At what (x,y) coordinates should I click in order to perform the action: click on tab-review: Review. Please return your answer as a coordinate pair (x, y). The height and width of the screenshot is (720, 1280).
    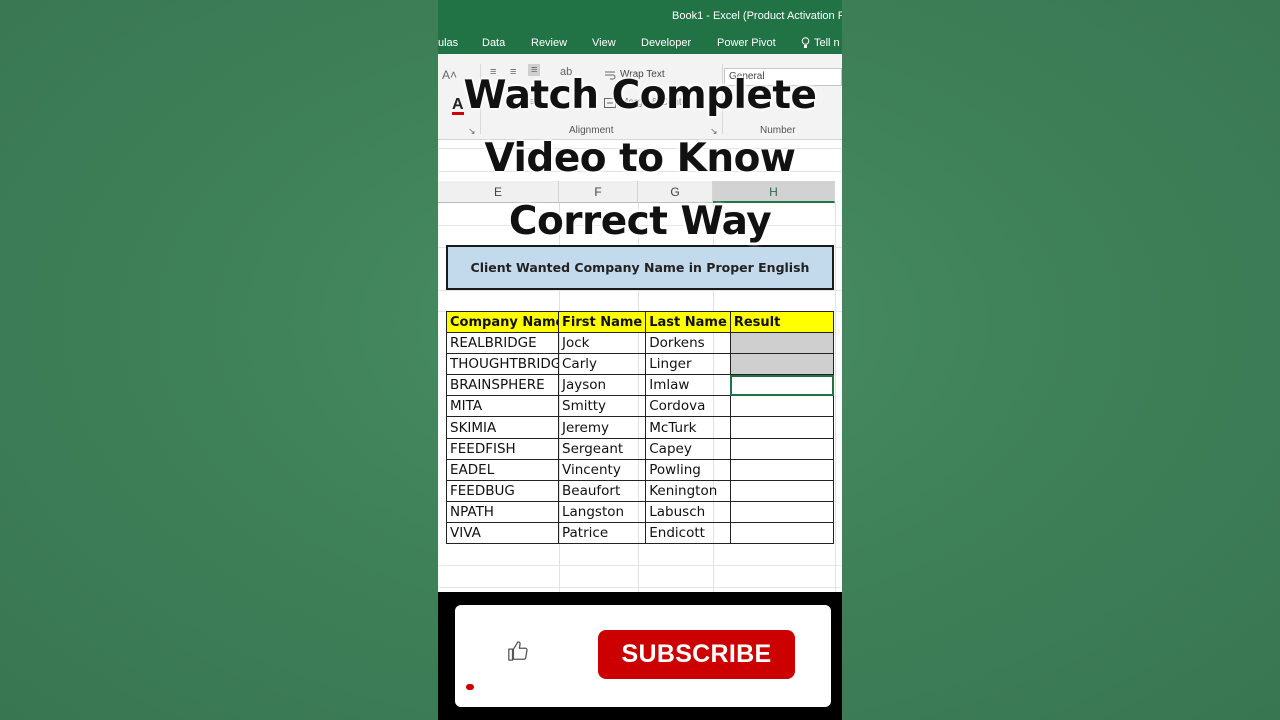
    Looking at the image, I should click on (549, 43).